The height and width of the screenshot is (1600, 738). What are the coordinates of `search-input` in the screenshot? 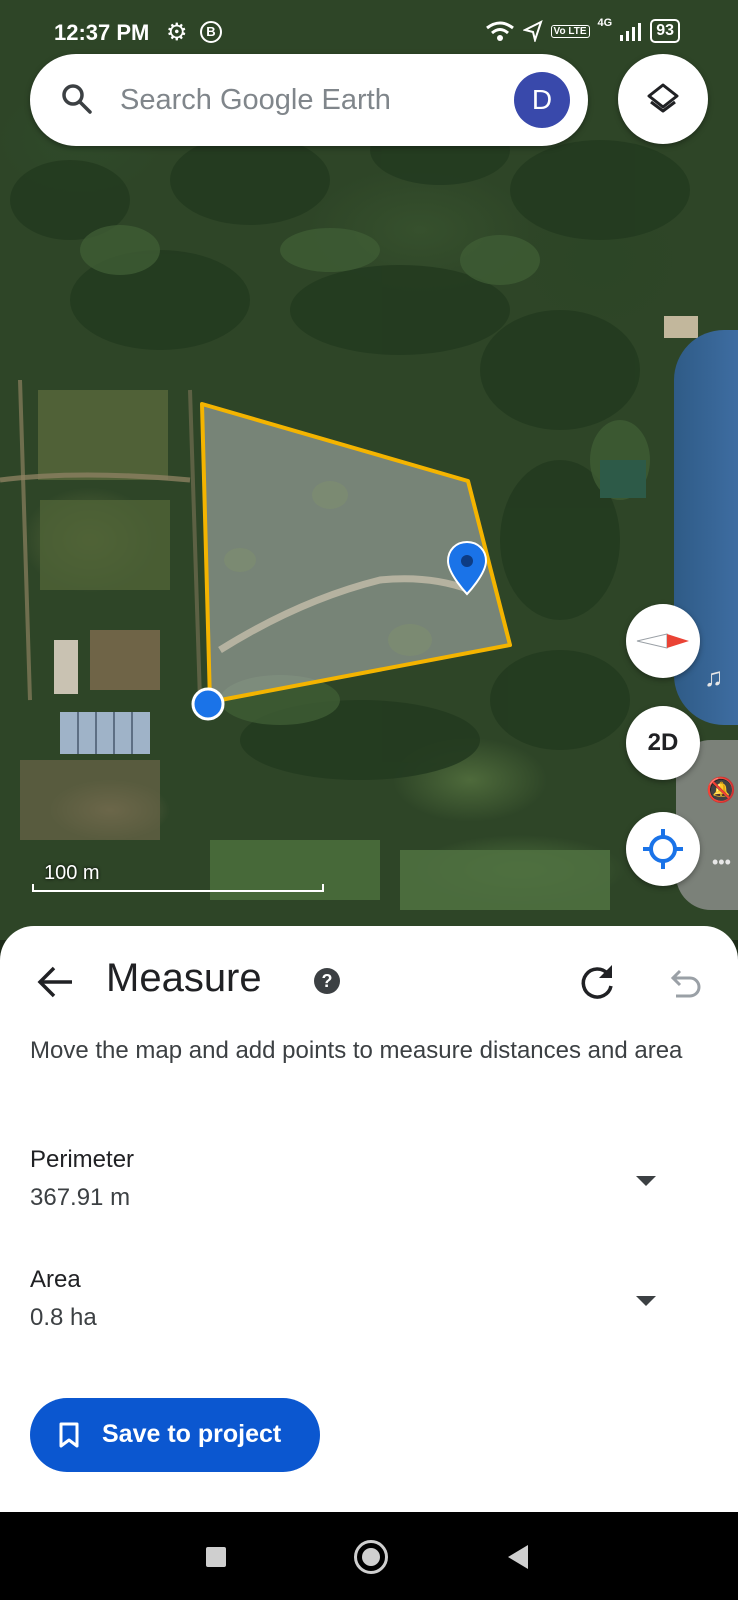 It's located at (310, 100).